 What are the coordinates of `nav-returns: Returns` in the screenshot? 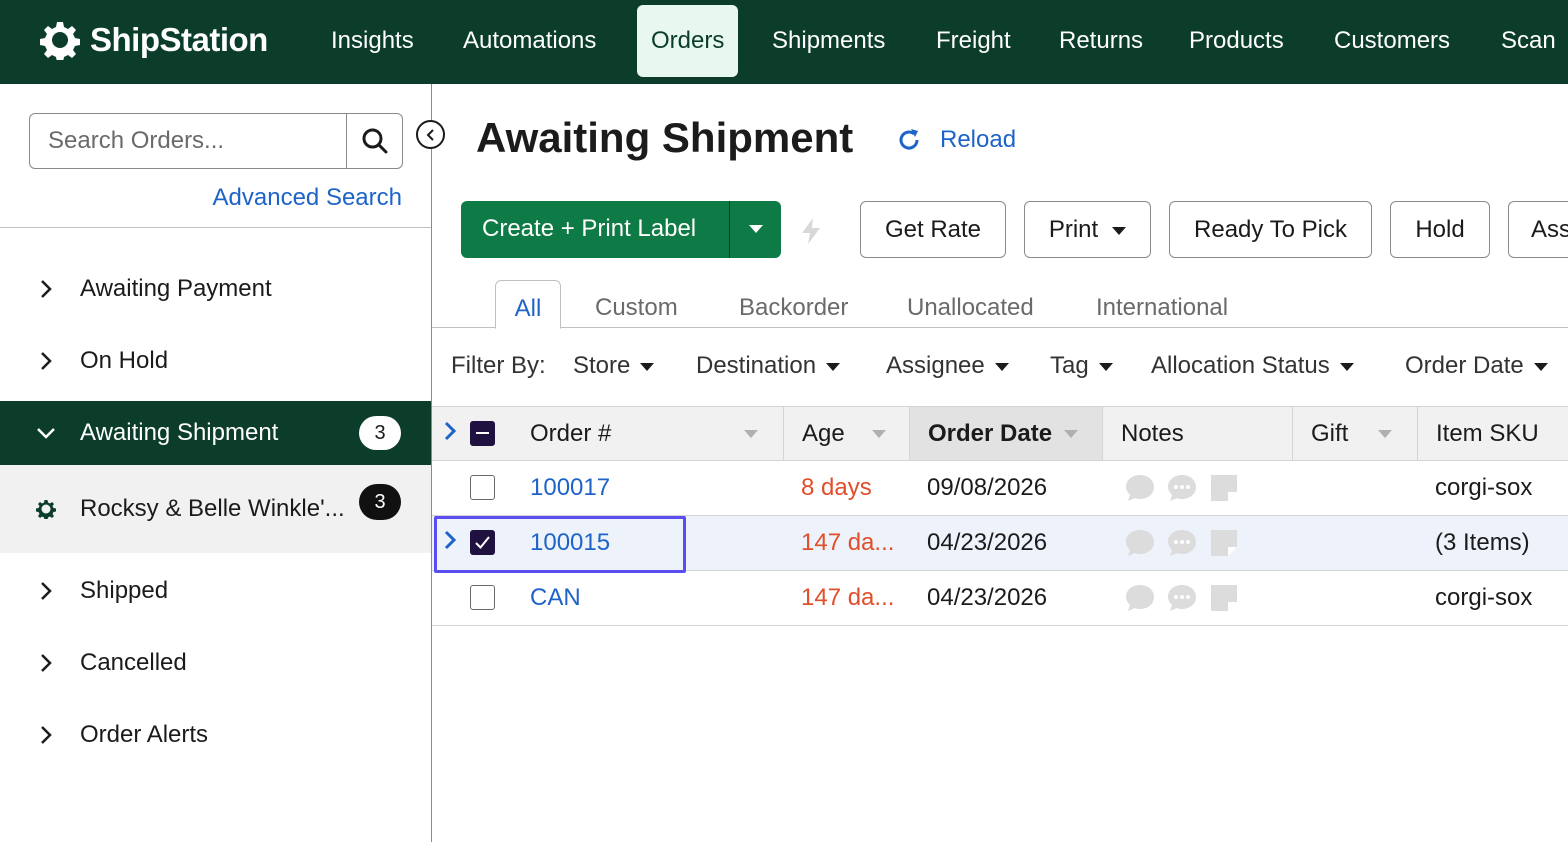 It's located at (1101, 41).